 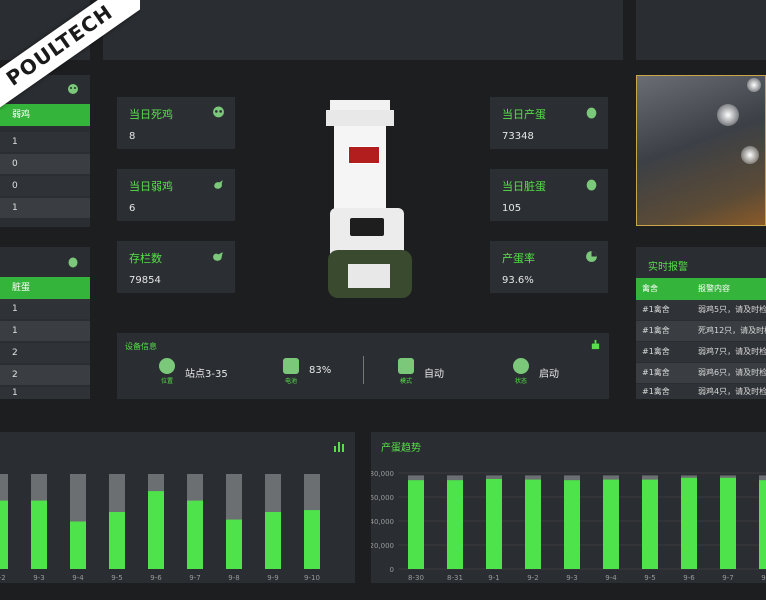 What do you see at coordinates (701, 391) in the screenshot?
I see `alarm-row: #1禽舍 弱鸡4只，请及时检` at bounding box center [701, 391].